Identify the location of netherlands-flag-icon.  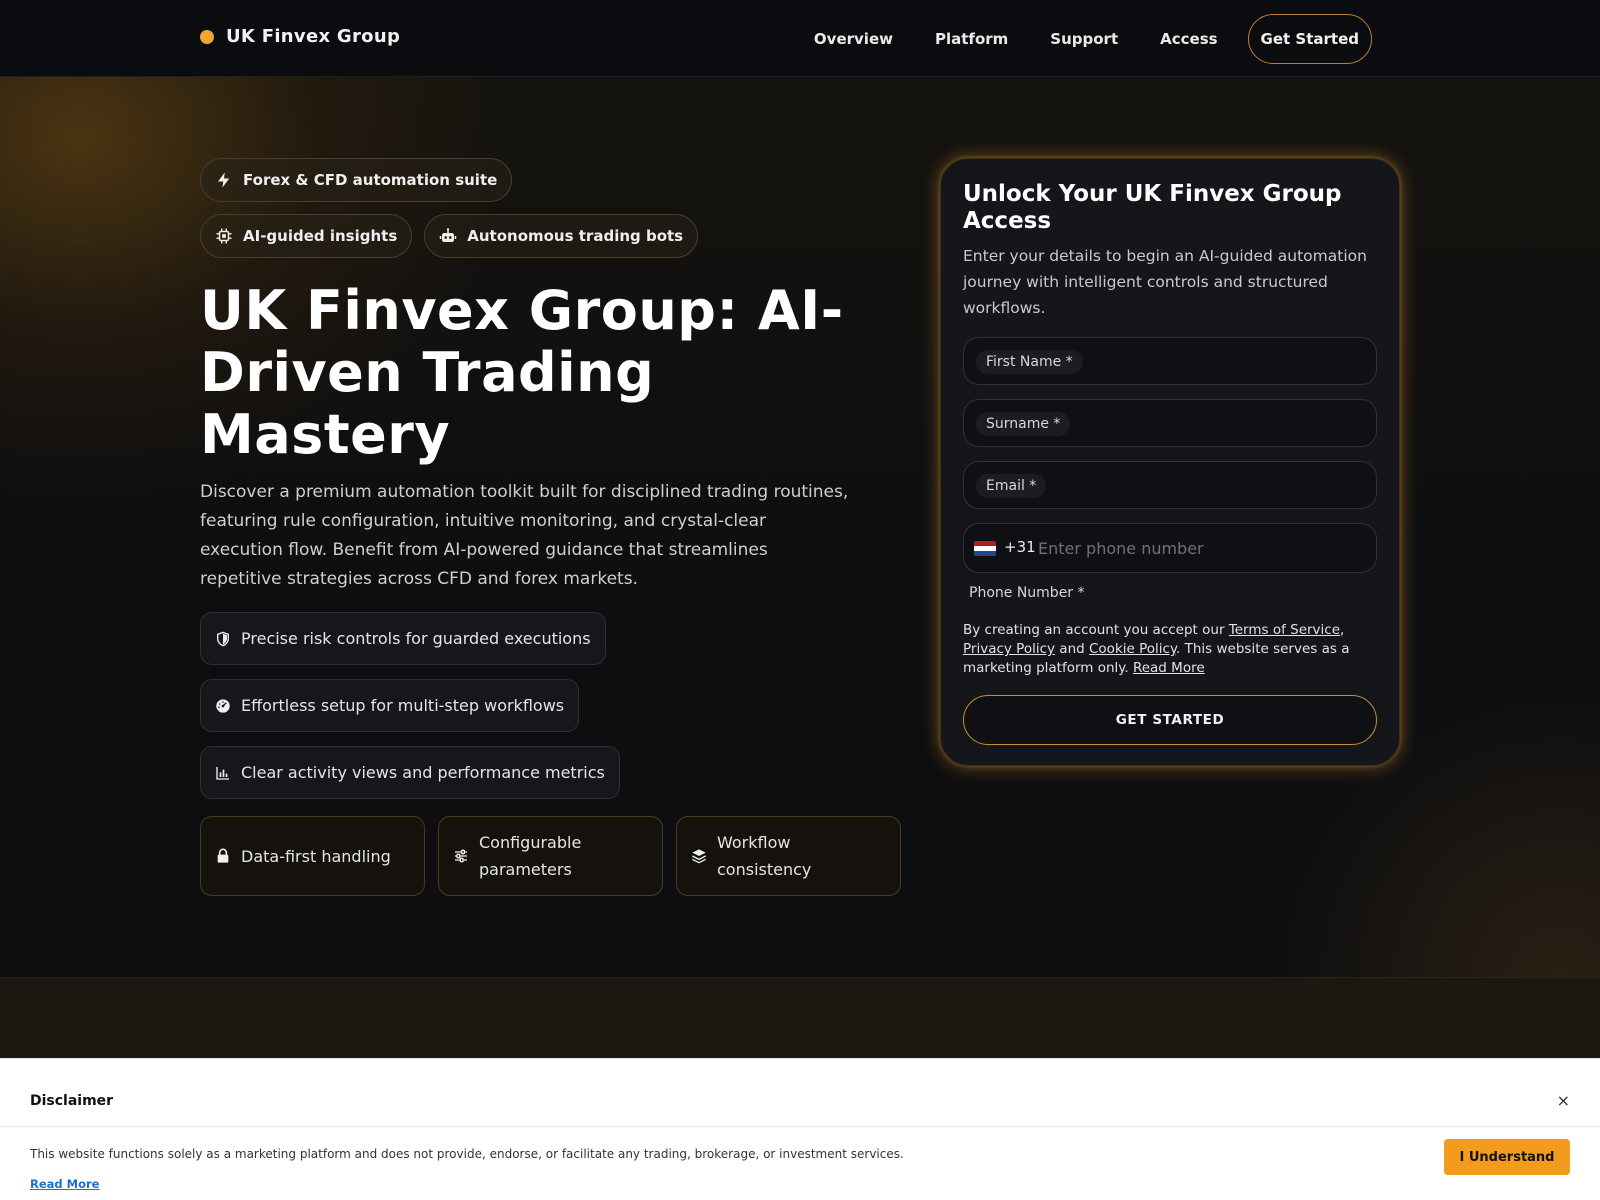
(985, 548).